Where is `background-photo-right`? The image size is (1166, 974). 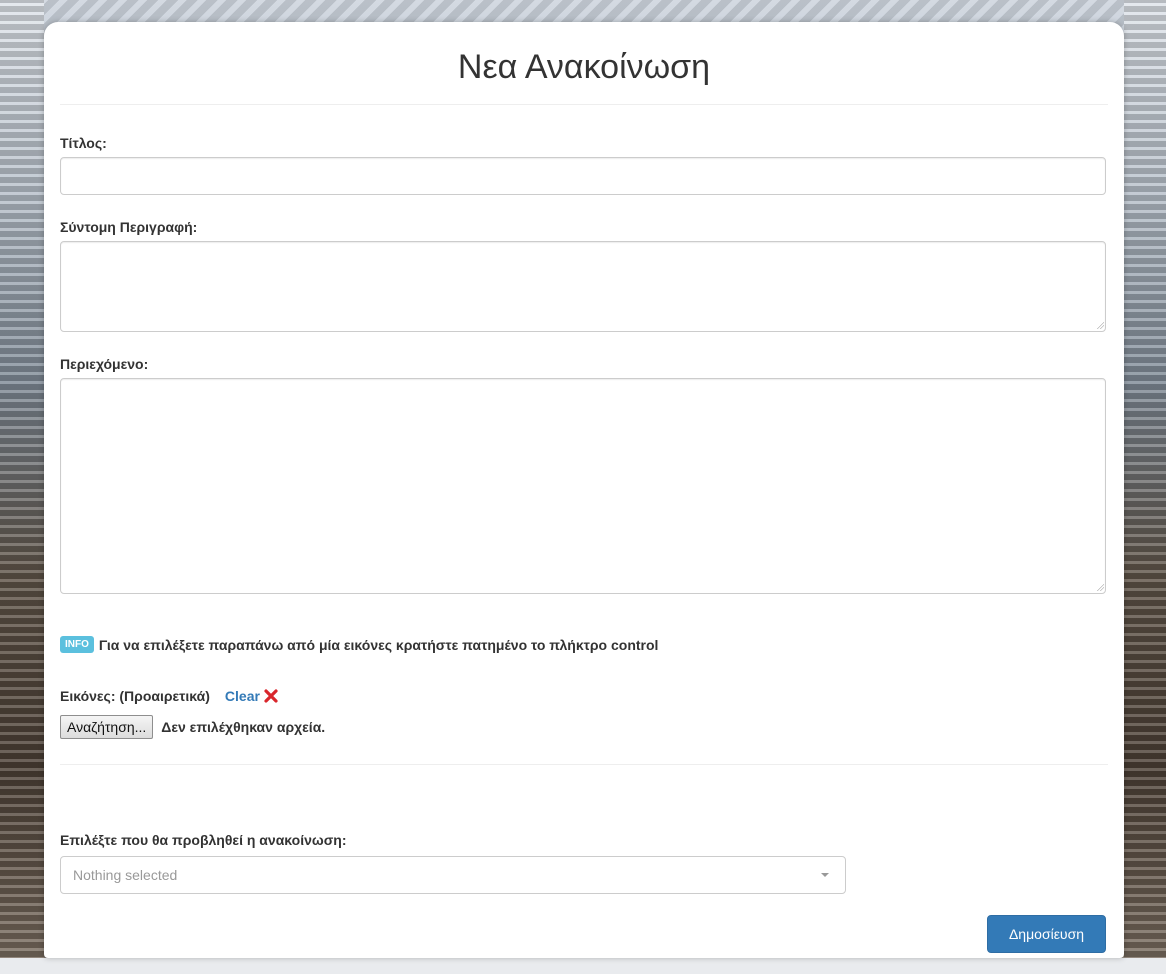 background-photo-right is located at coordinates (1145, 480).